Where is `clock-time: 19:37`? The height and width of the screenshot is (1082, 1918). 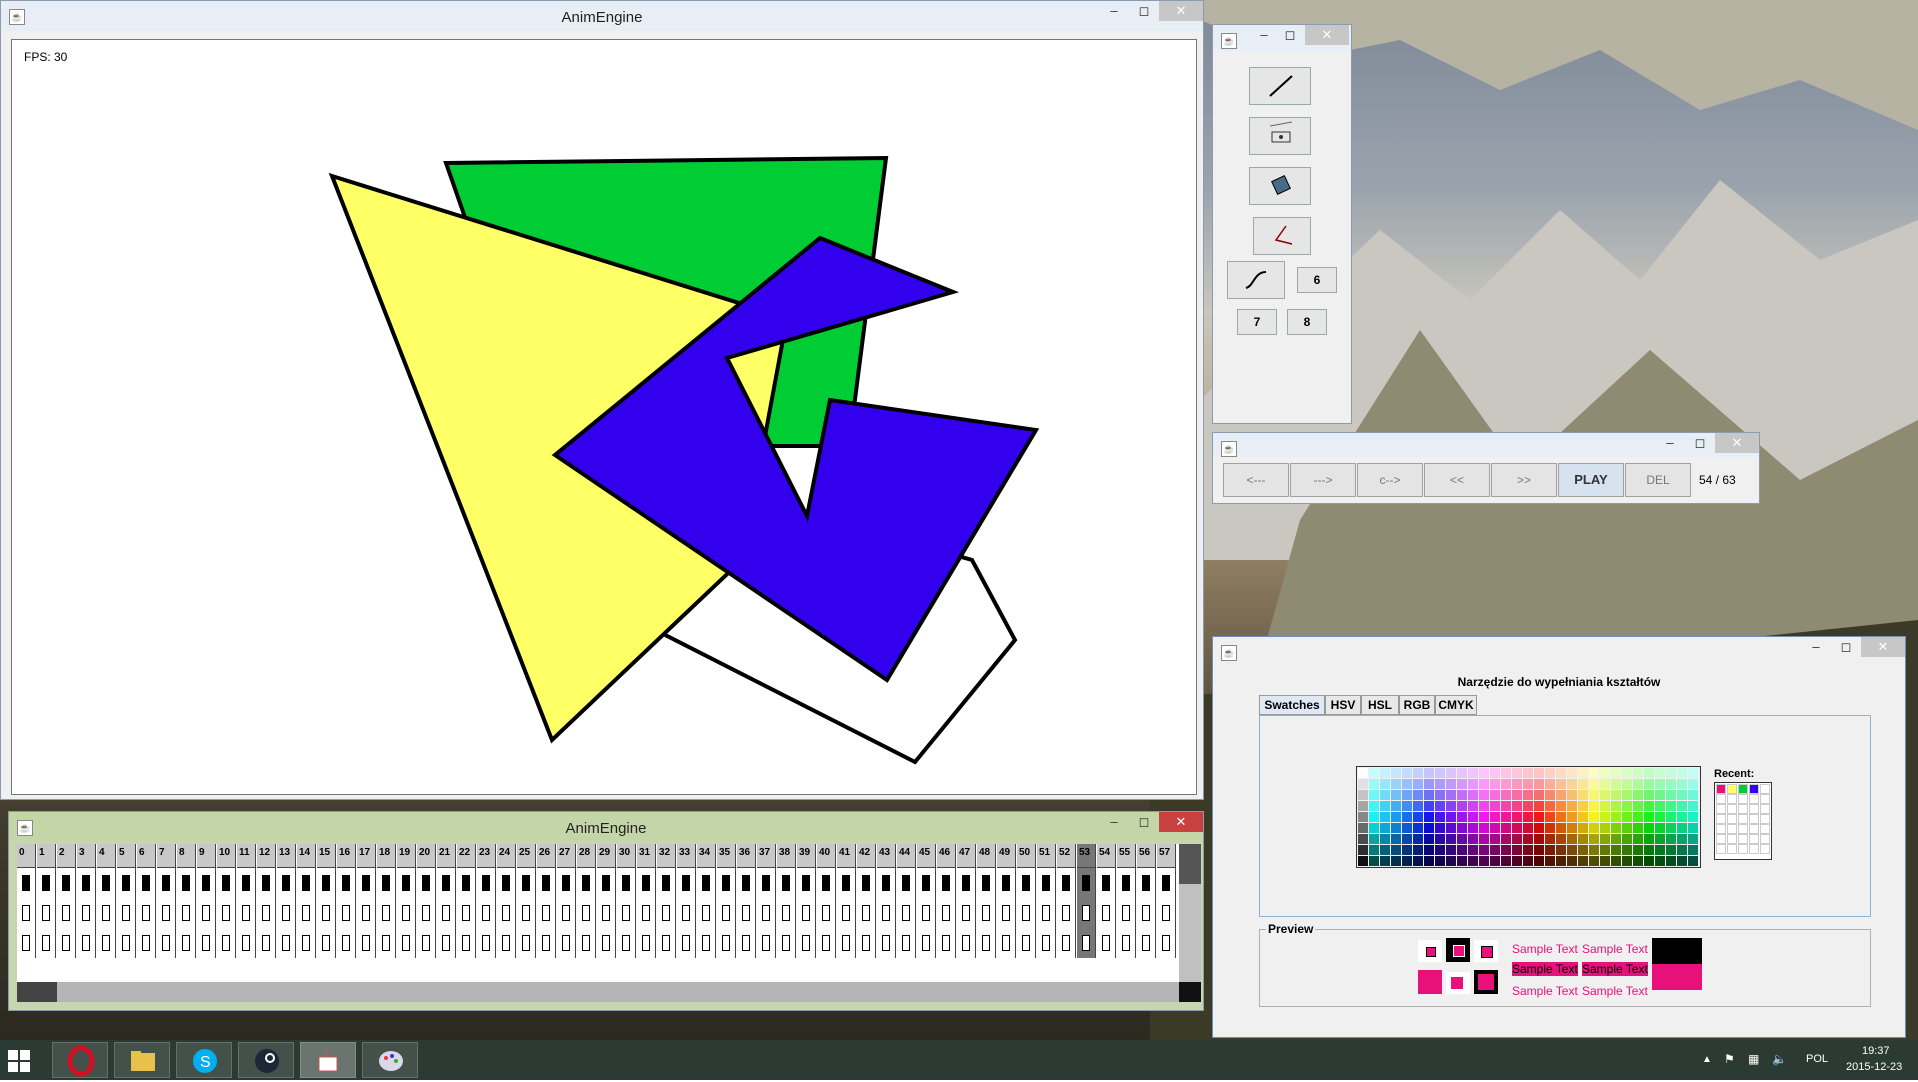 clock-time: 19:37 is located at coordinates (1876, 1051).